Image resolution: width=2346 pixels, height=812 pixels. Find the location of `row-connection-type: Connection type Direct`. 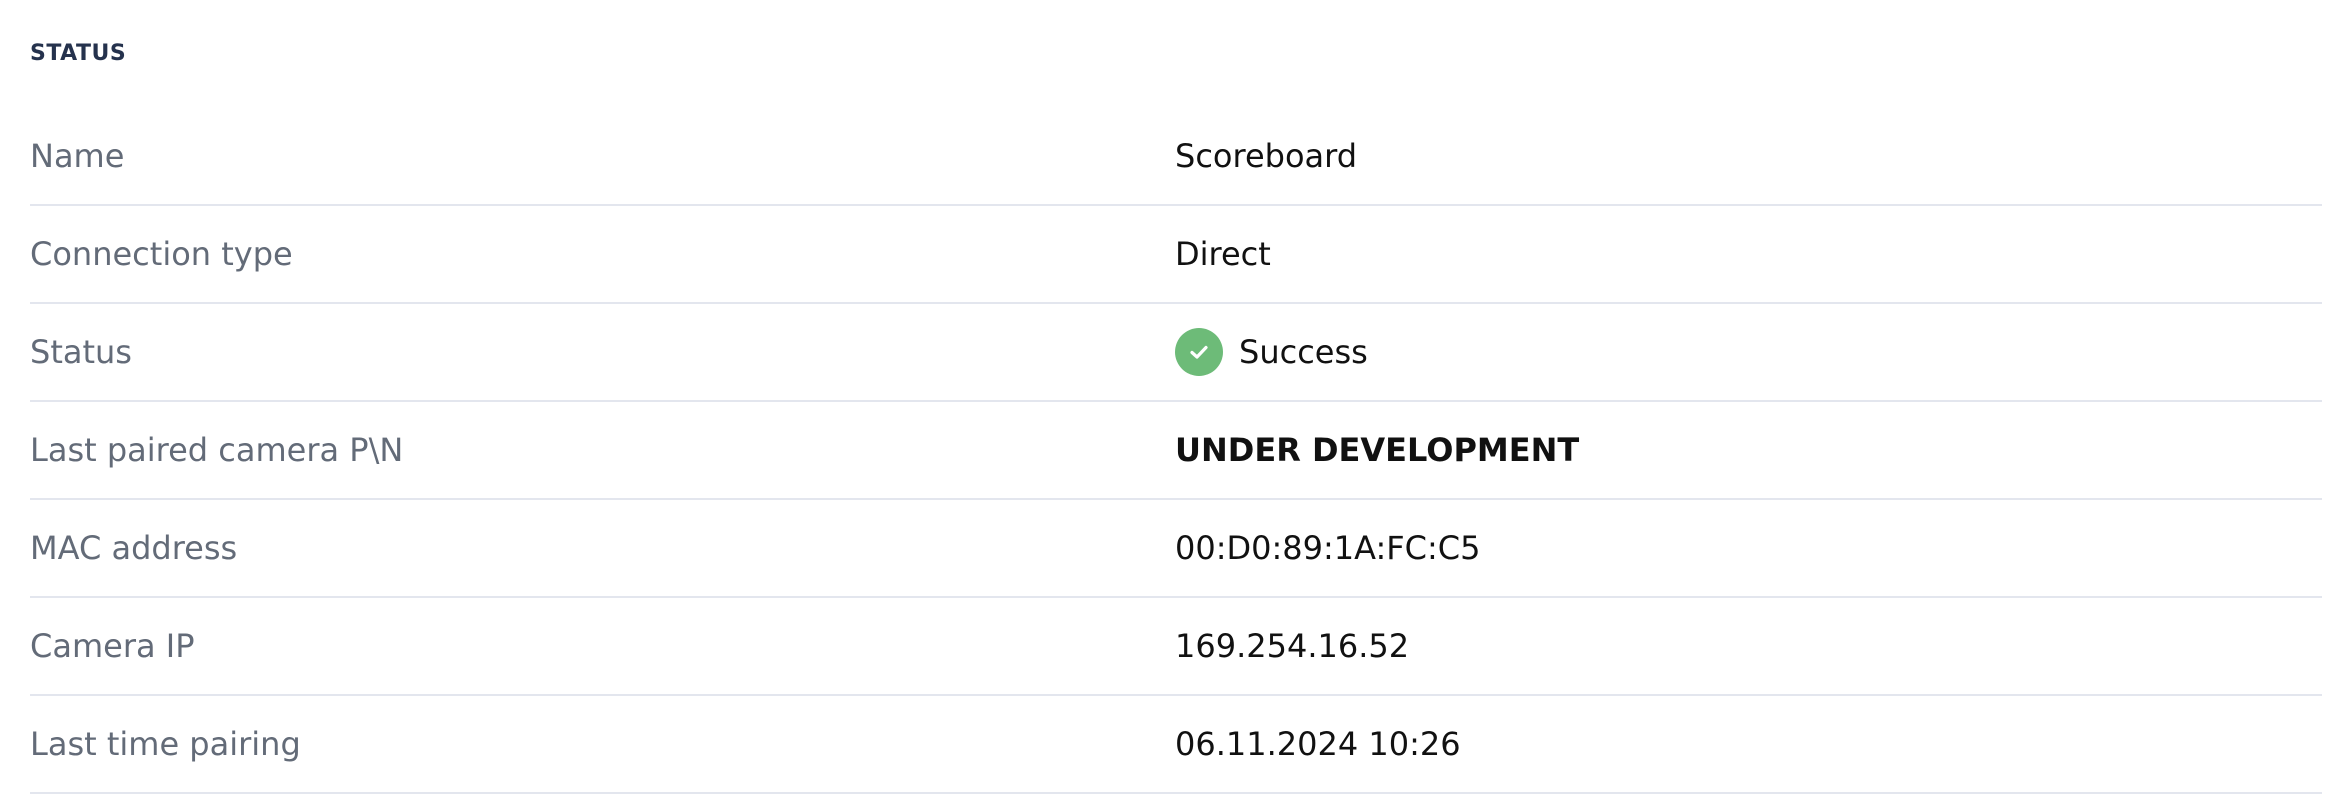

row-connection-type: Connection type Direct is located at coordinates (1176, 255).